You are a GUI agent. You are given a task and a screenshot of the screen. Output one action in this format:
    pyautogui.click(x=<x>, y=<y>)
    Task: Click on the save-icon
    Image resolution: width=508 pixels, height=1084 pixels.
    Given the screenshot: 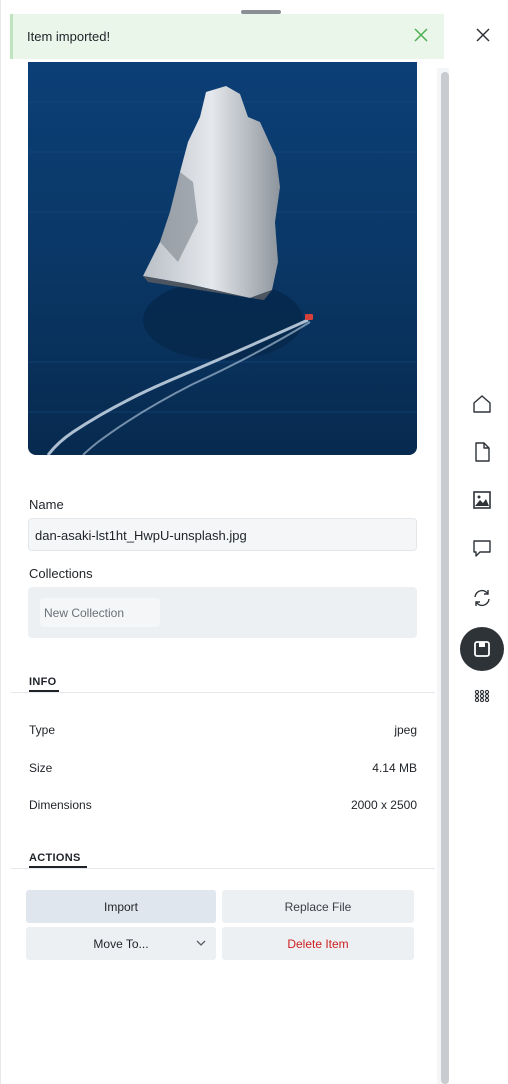 What is the action you would take?
    pyautogui.click(x=482, y=649)
    